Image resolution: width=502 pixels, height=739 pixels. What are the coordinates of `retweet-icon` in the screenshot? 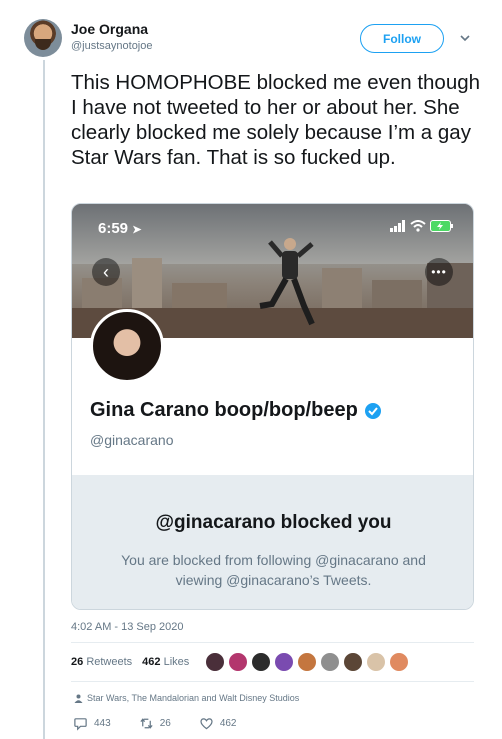 It's located at (146, 723).